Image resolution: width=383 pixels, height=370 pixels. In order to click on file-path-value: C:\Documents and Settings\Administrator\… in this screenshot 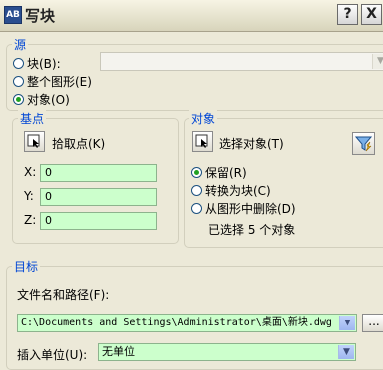, I will do `click(176, 322)`.